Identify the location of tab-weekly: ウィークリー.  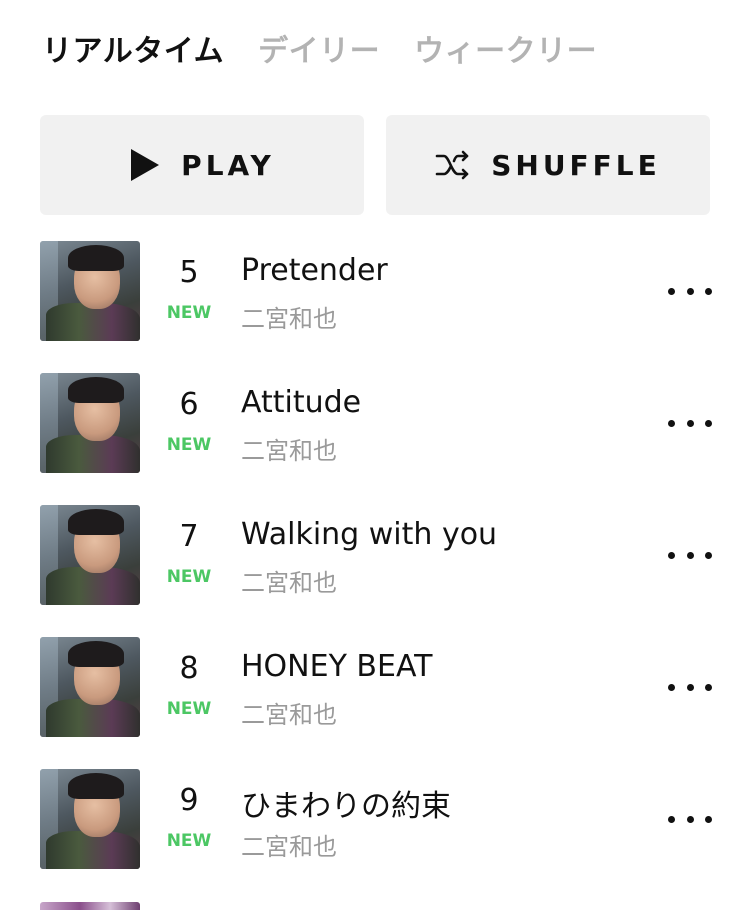
(505, 48).